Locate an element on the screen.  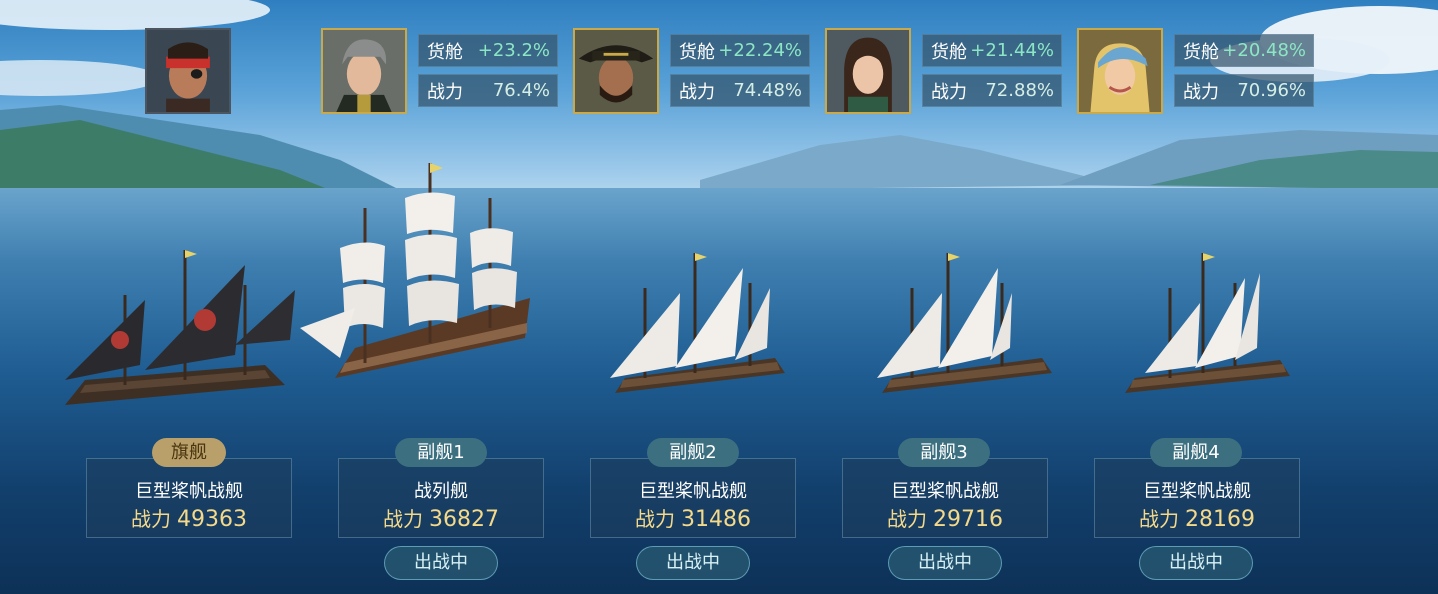
officer-4-power-row: 战力 70.96% is located at coordinates (1244, 90).